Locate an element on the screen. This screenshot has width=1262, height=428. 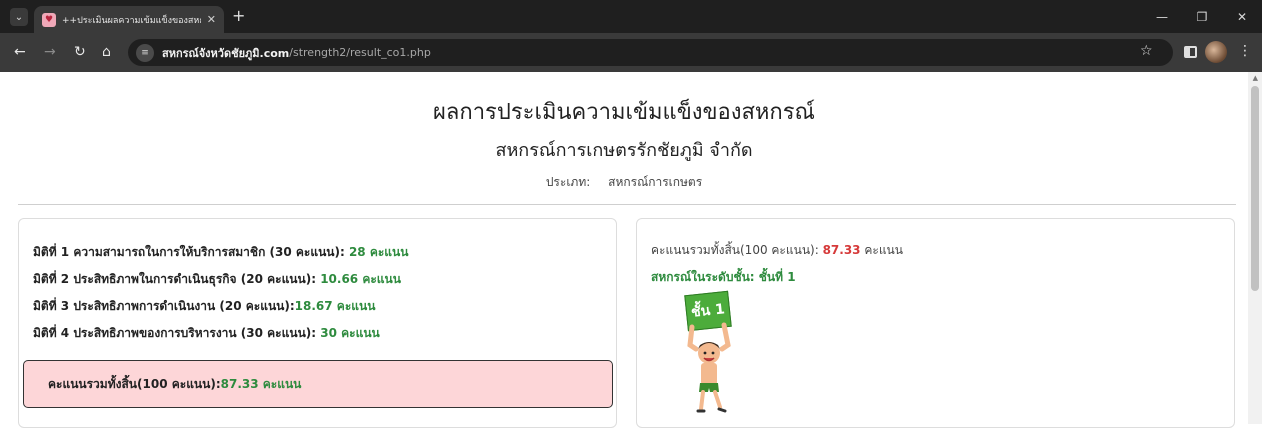
type-label: ประเภท: is located at coordinates (568, 182).